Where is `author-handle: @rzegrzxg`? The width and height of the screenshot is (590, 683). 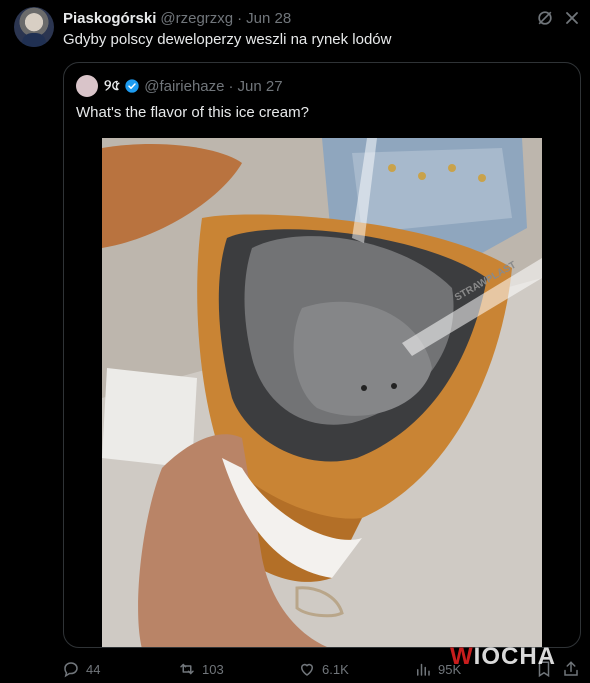
author-handle: @rzegrzxg is located at coordinates (196, 18).